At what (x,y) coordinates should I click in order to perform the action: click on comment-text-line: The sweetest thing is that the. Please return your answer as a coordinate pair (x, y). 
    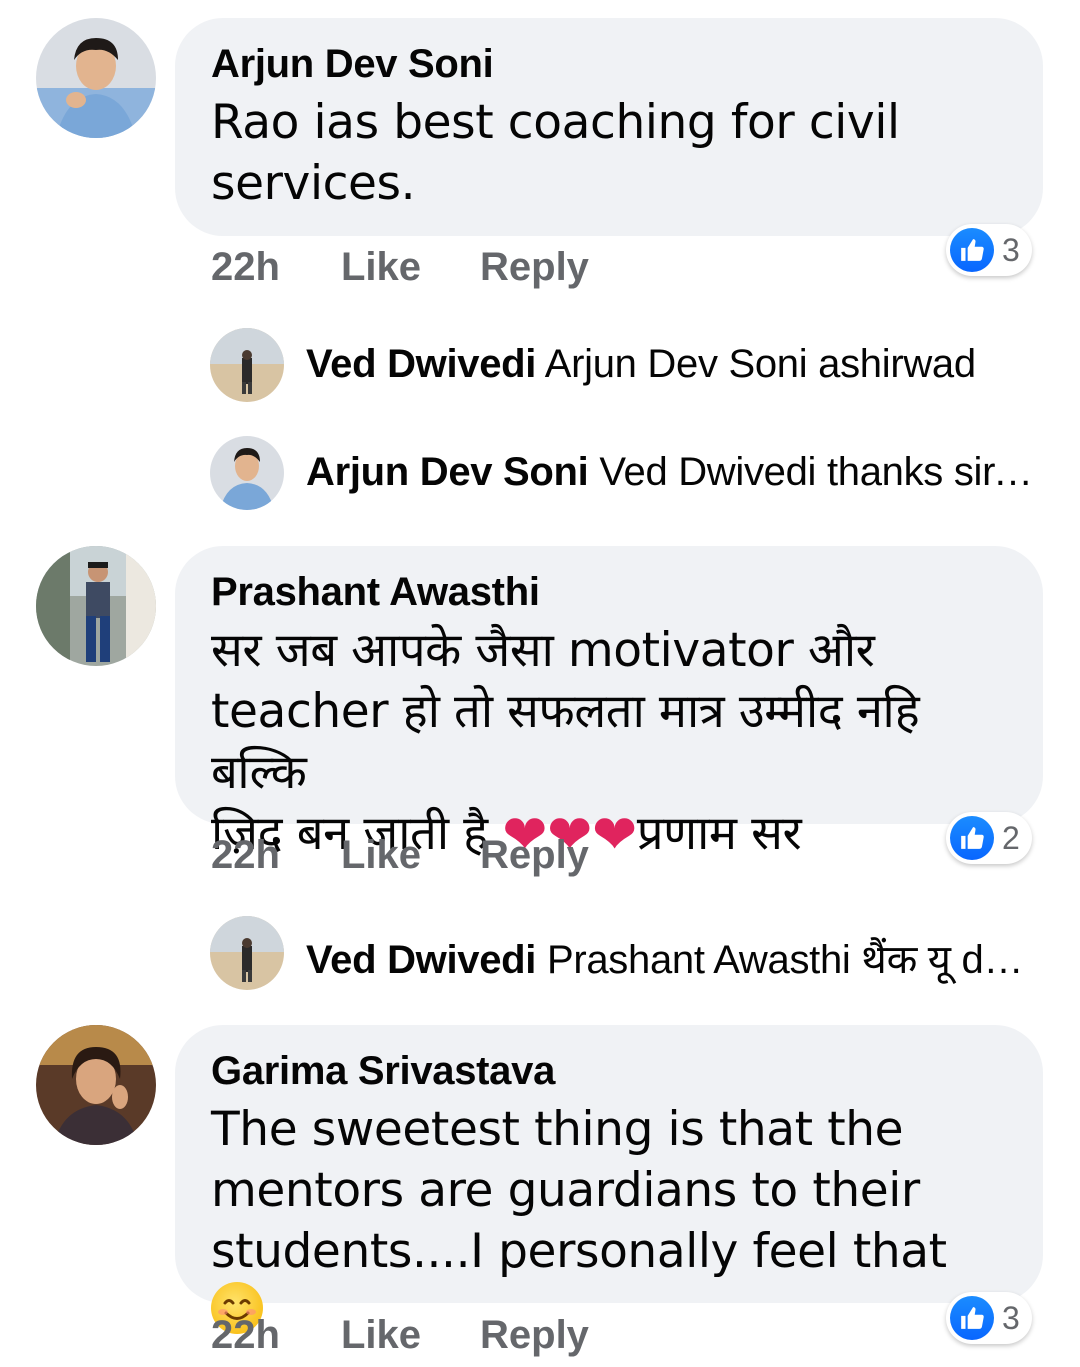
    Looking at the image, I should click on (557, 1129).